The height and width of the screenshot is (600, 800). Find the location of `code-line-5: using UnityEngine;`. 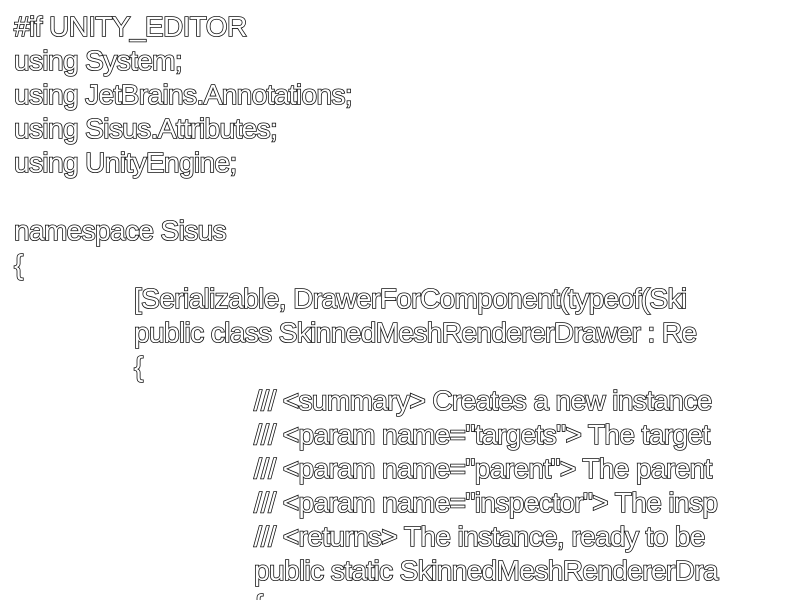

code-line-5: using UnityEngine; is located at coordinates (125, 162).